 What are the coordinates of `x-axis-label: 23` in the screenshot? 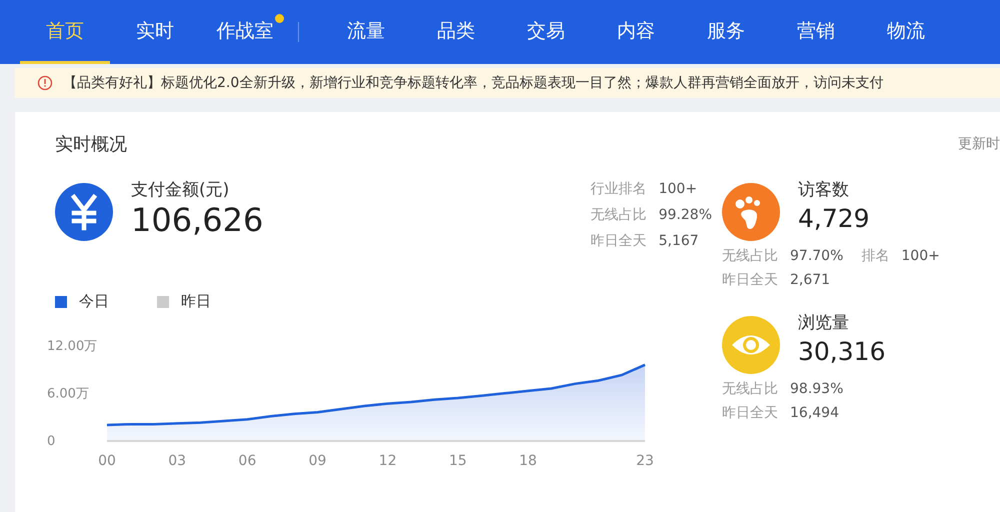 It's located at (645, 461).